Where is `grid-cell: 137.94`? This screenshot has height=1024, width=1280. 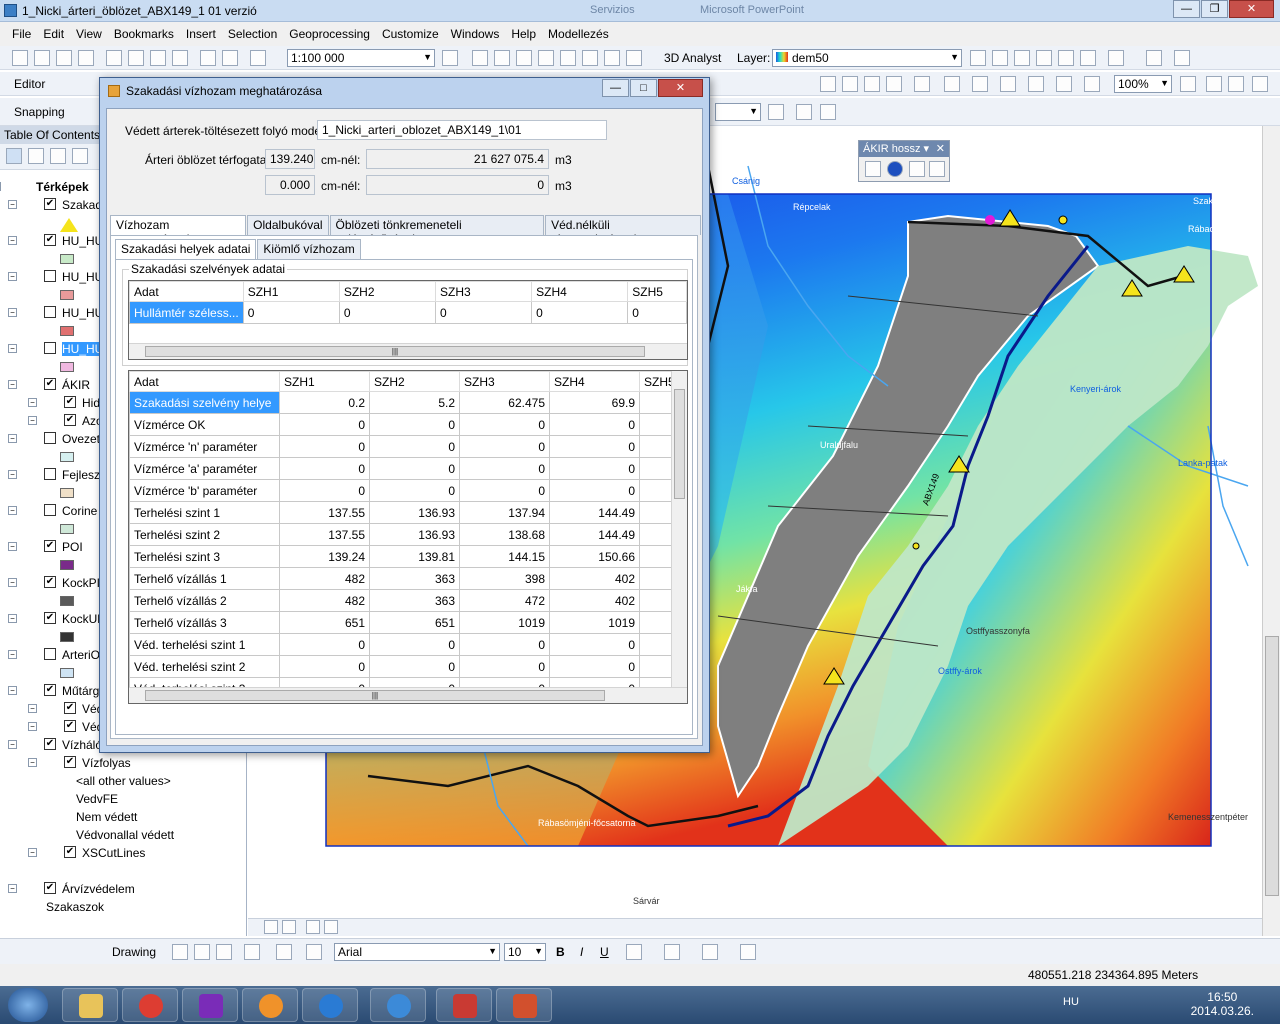 grid-cell: 137.94 is located at coordinates (504, 512).